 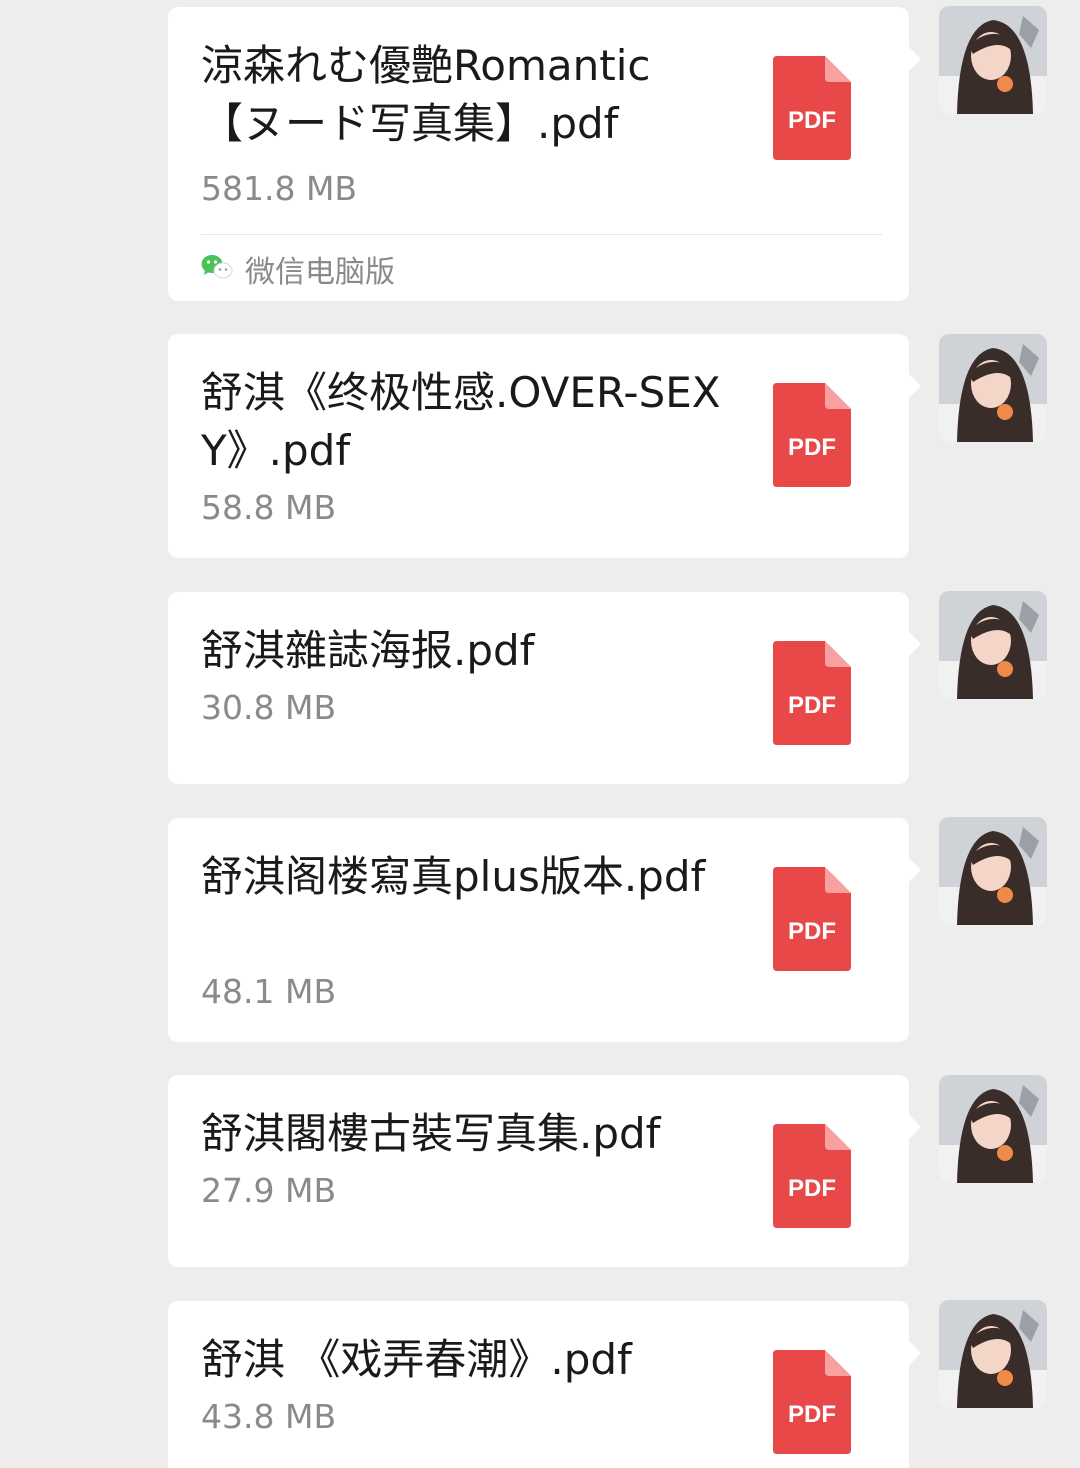 I want to click on file-message-bubble: 涼森れむ優艶Romantic【ヌード写真集】.pdf 581.8 MB PDF, so click(x=544, y=154).